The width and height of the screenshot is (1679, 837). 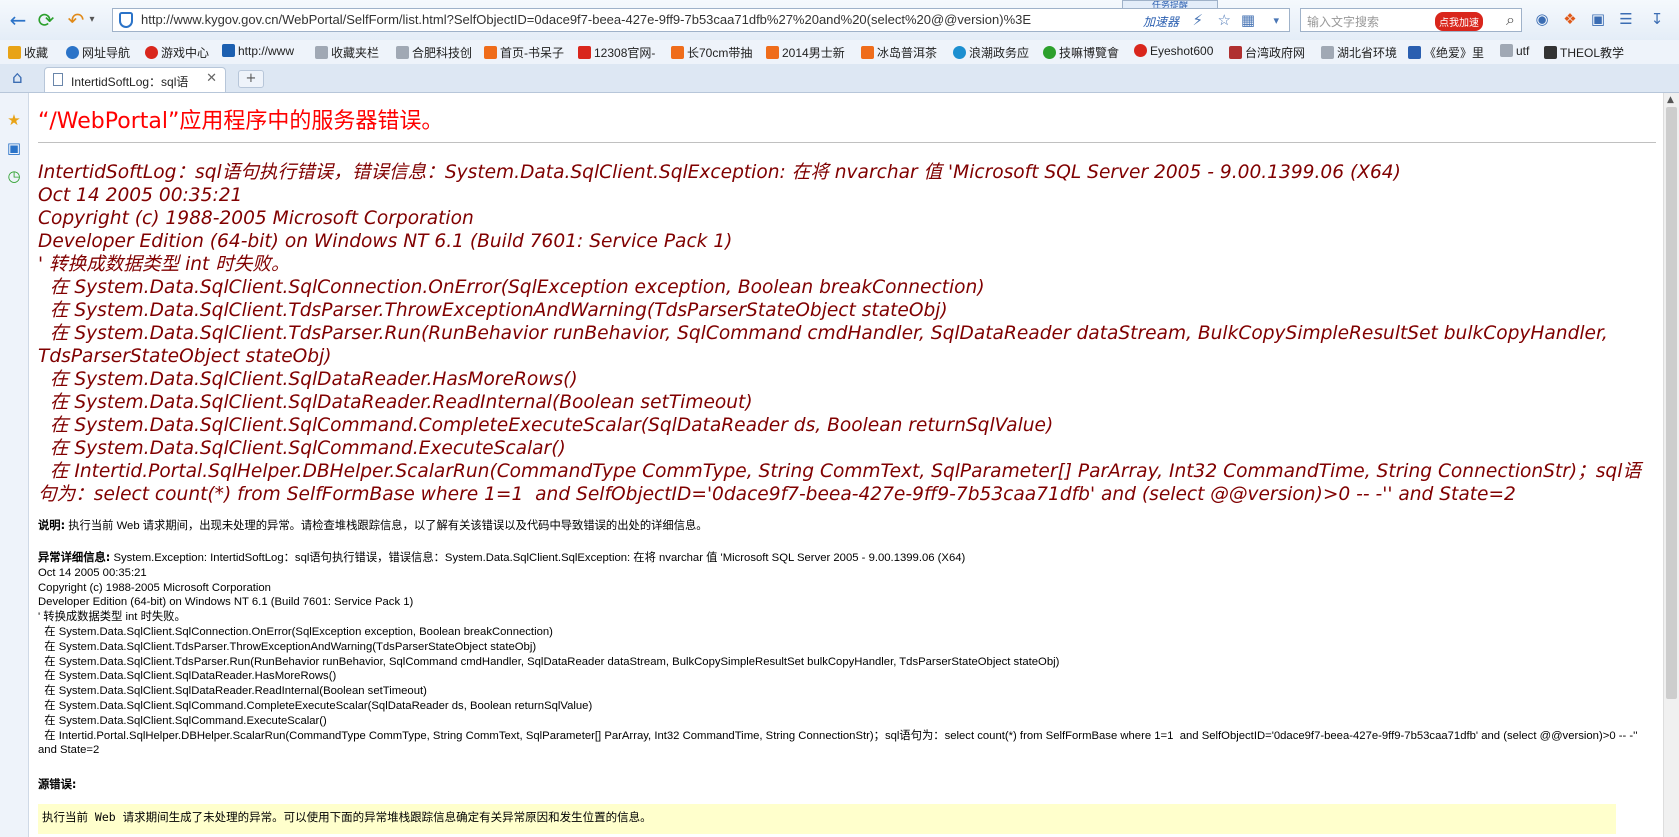 What do you see at coordinates (52, 525) in the screenshot?
I see `description-label: 说明:` at bounding box center [52, 525].